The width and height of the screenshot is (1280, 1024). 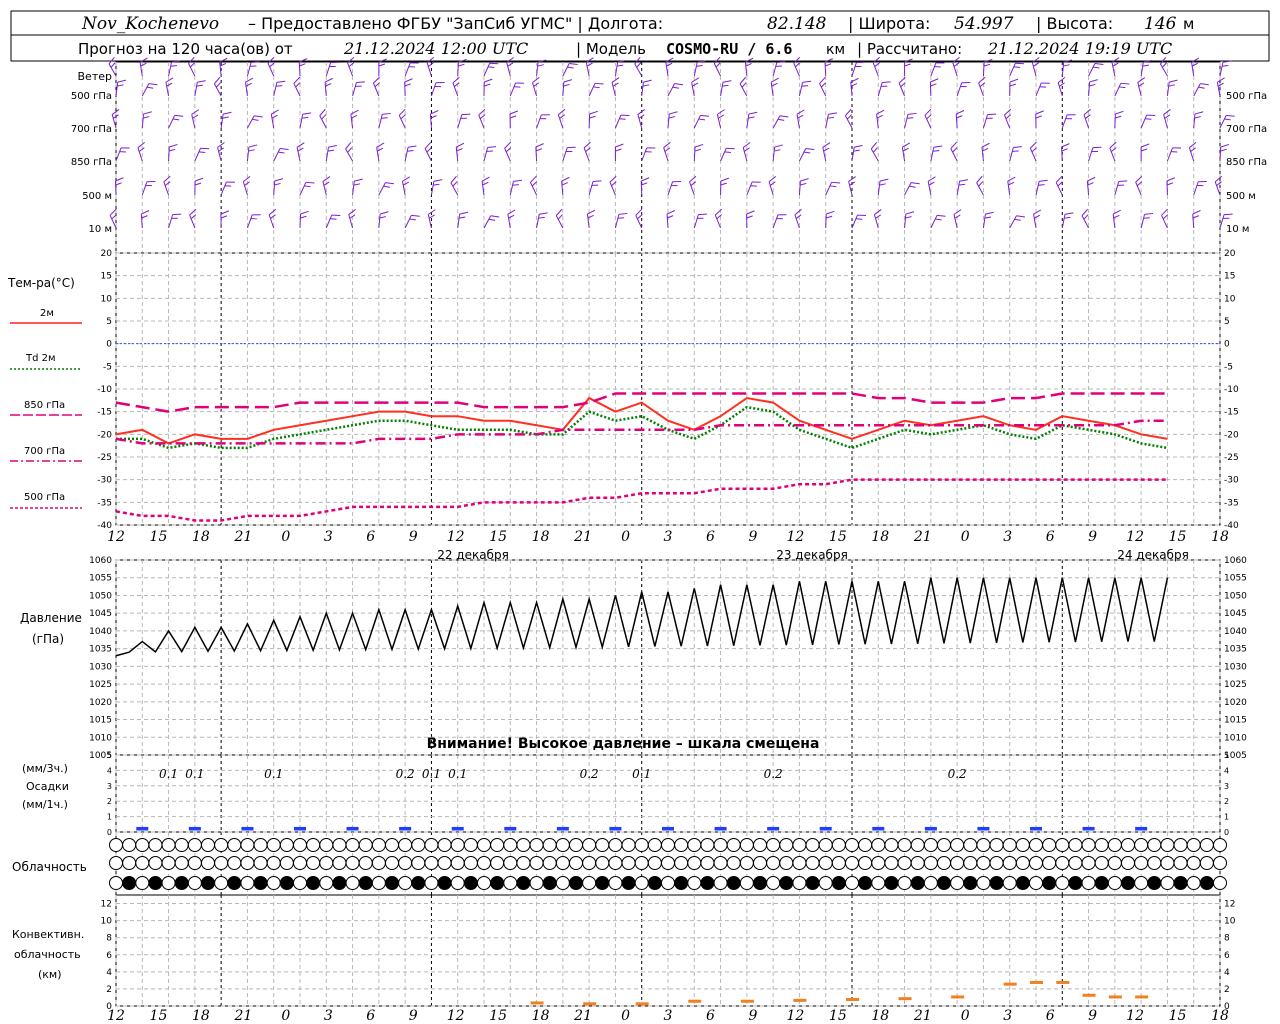 I want to click on precip-tick-right: 2, so click(x=1226, y=801).